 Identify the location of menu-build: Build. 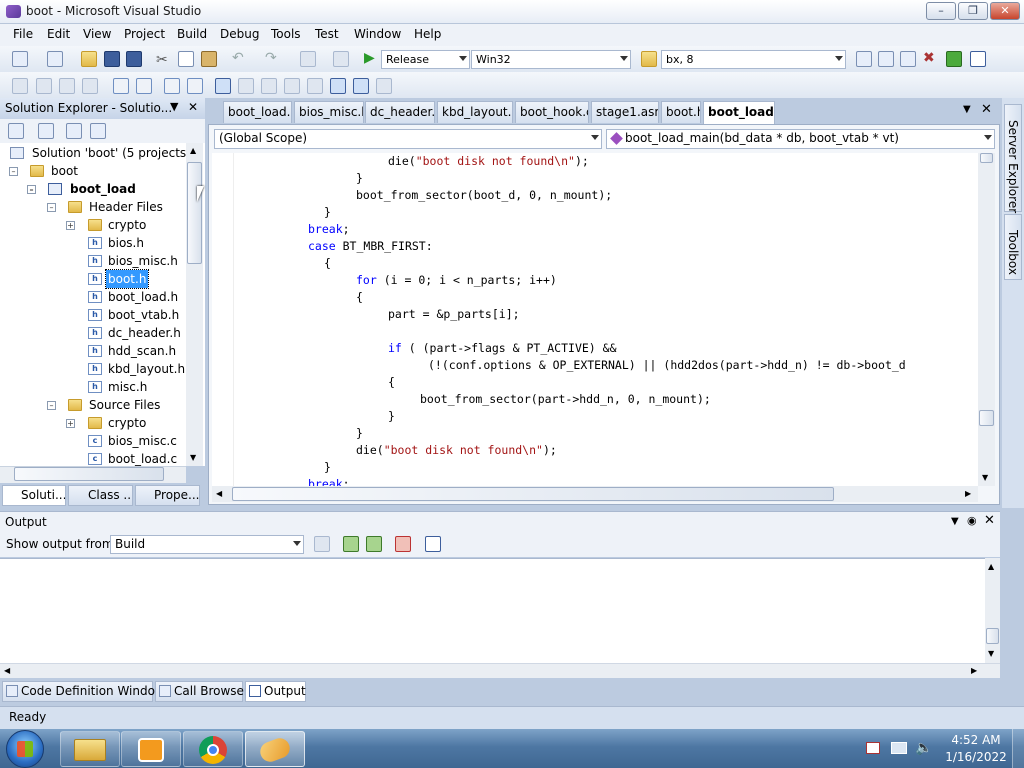
(192, 34).